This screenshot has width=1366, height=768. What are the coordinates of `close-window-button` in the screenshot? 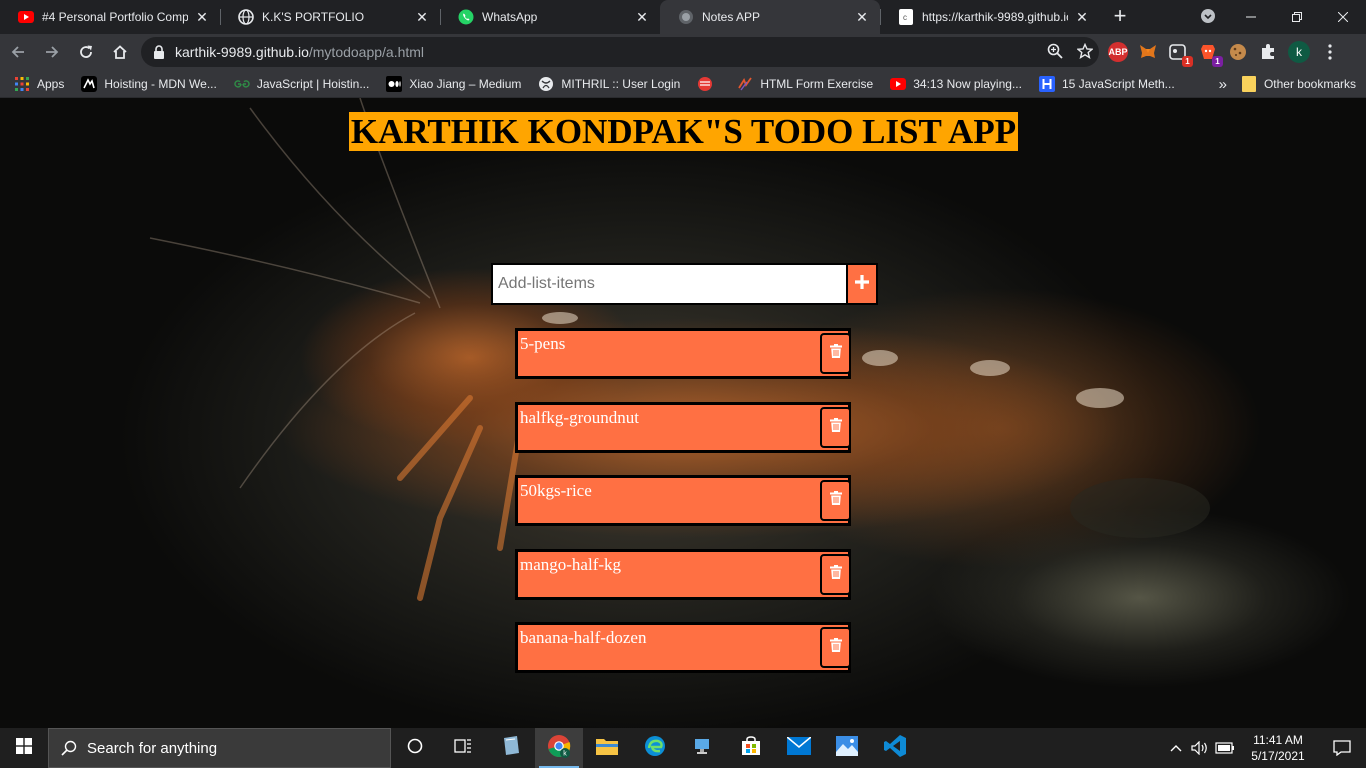 It's located at (1343, 17).